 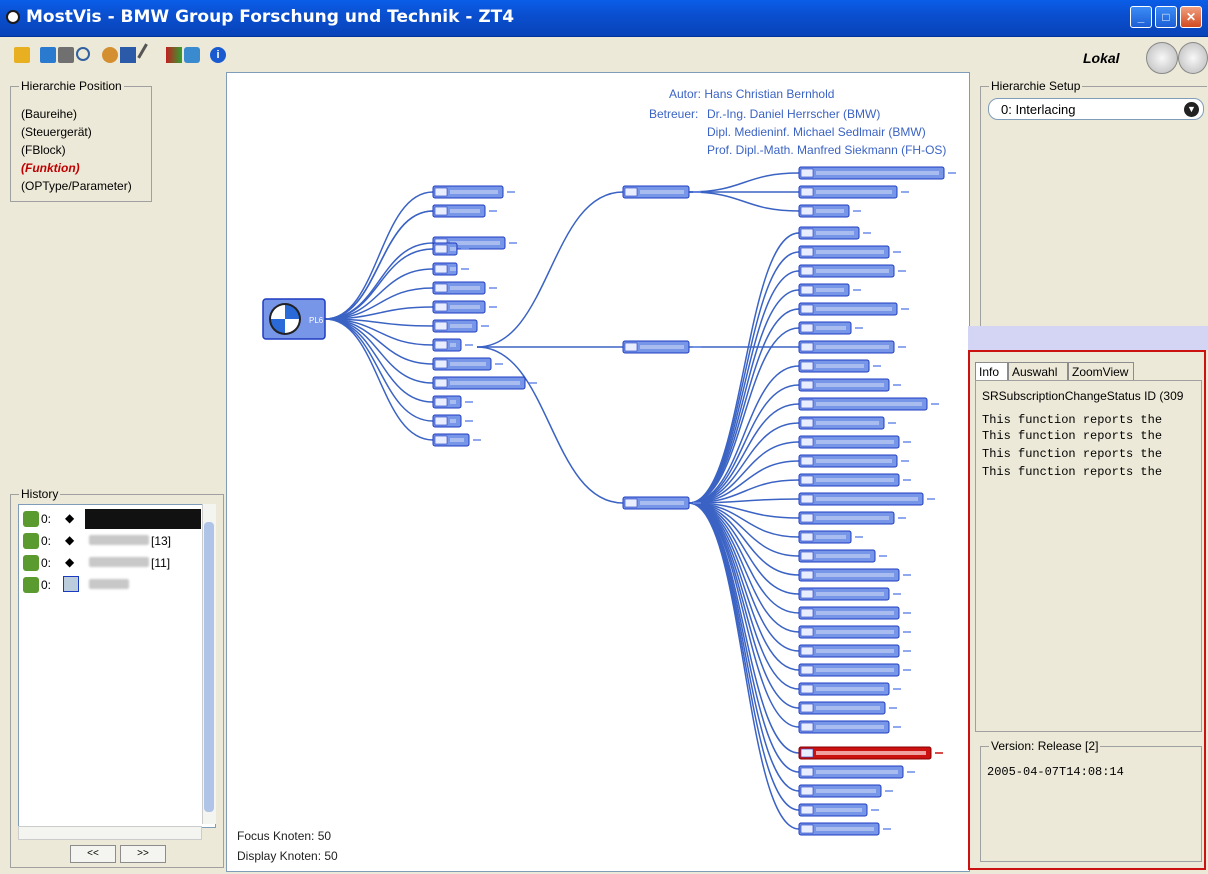 What do you see at coordinates (143, 854) in the screenshot?
I see `history-forward-button: >>` at bounding box center [143, 854].